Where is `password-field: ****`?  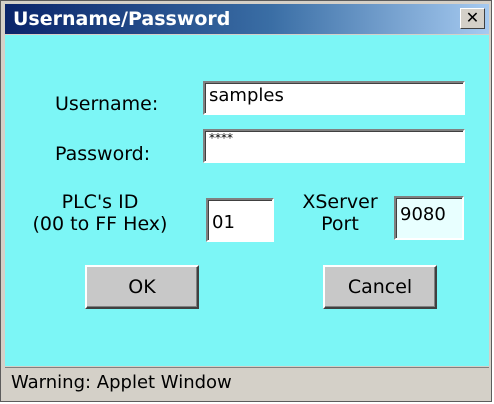
password-field: **** is located at coordinates (334, 146).